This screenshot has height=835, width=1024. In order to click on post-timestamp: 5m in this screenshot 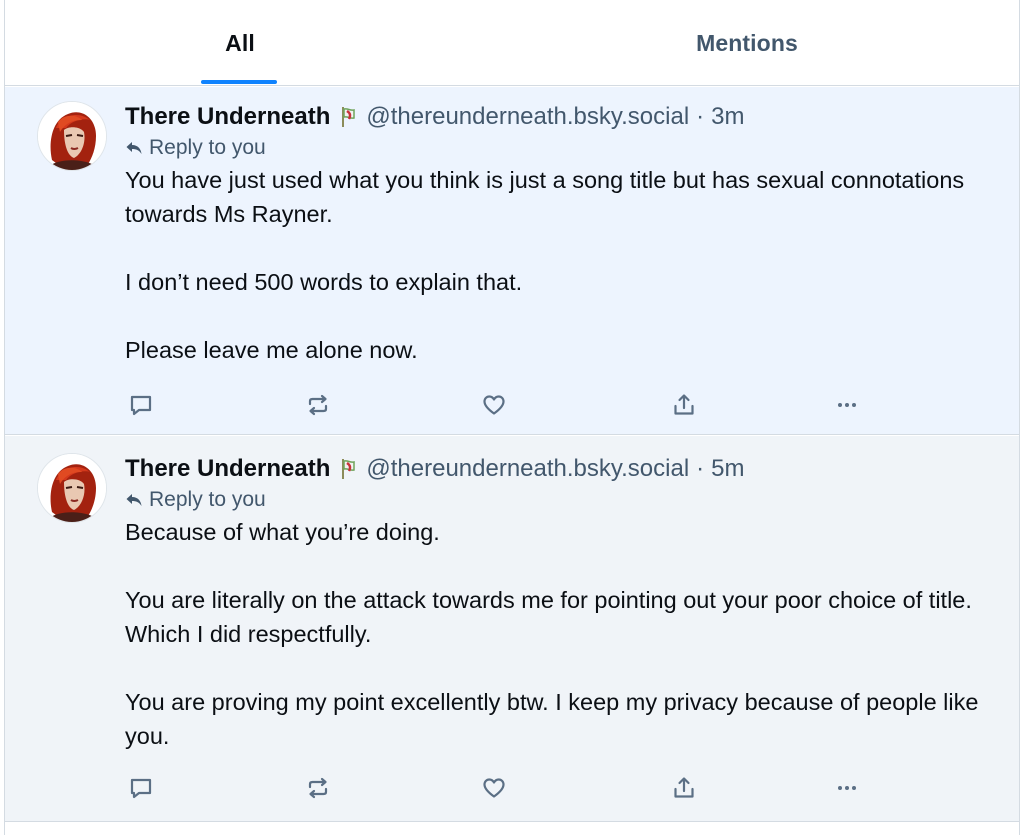, I will do `click(727, 469)`.